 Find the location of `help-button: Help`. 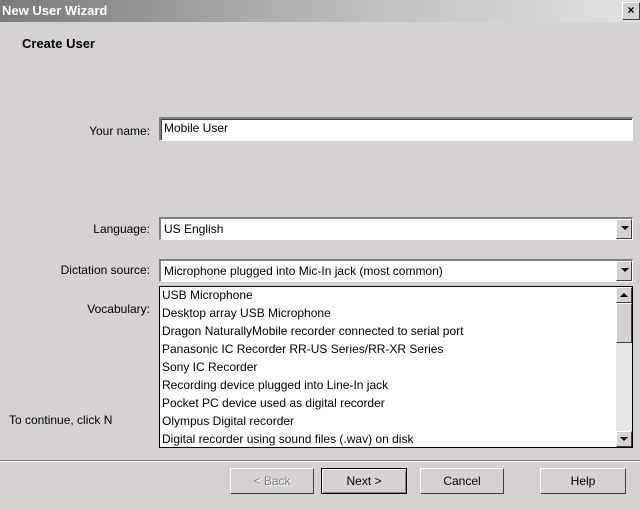

help-button: Help is located at coordinates (583, 481).